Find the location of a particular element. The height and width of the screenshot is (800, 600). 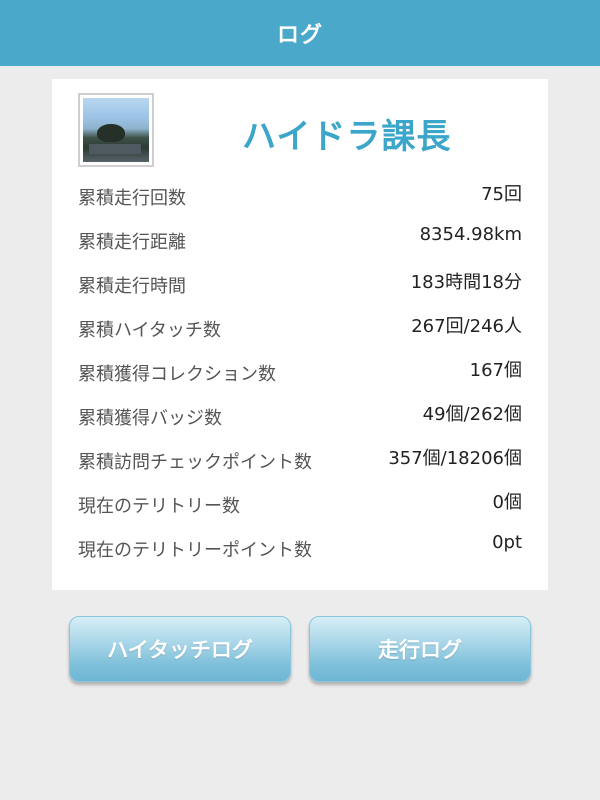

stat-row: 累積走行距離 8354.98km is located at coordinates (300, 239).